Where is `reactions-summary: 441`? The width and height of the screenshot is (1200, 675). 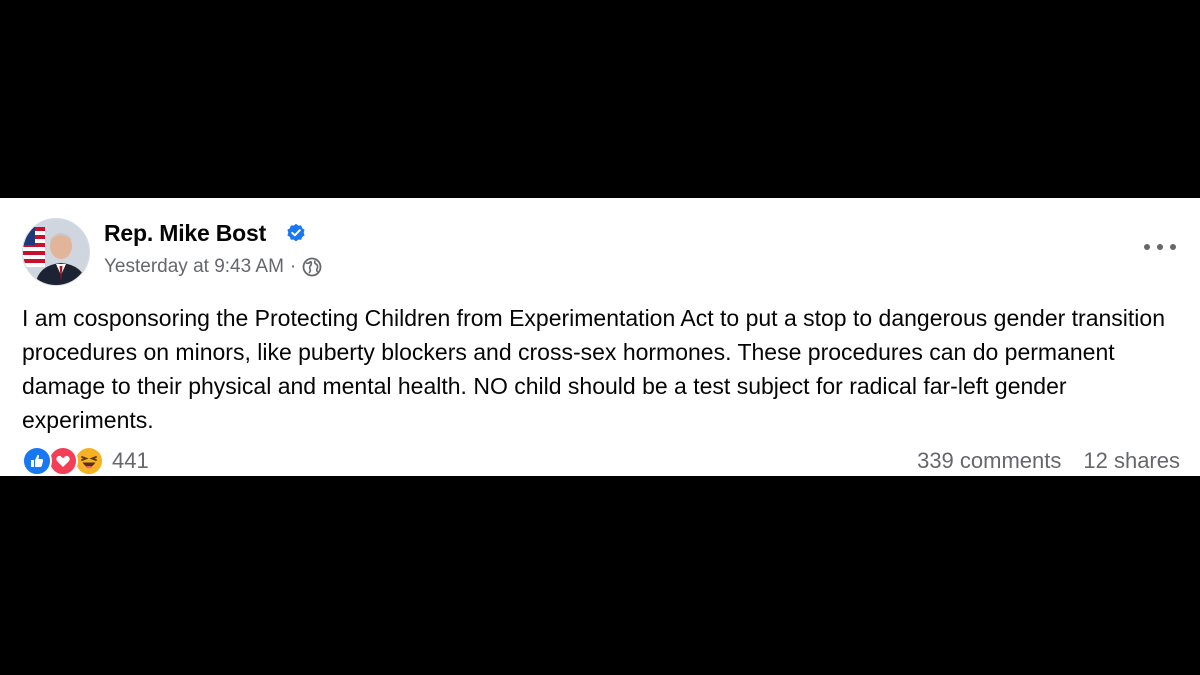 reactions-summary: 441 is located at coordinates (85, 461).